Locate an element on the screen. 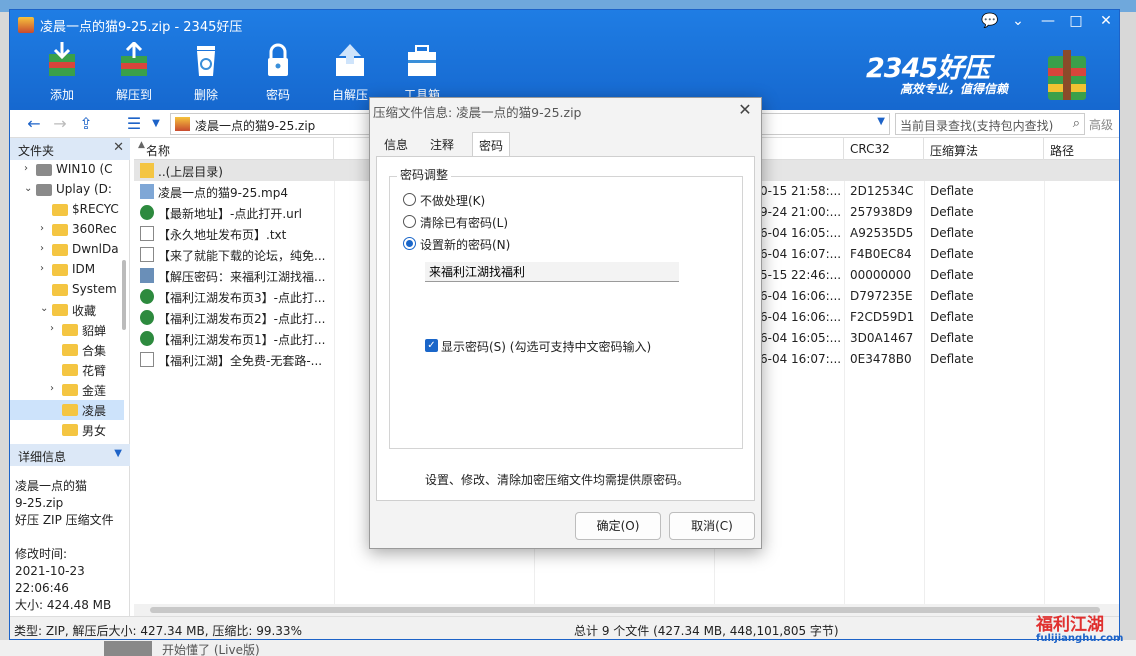 This screenshot has width=1136, height=656. dialog-title: 压缩文件信息: 凌晨一点的猫9-25.zip is located at coordinates (477, 112).